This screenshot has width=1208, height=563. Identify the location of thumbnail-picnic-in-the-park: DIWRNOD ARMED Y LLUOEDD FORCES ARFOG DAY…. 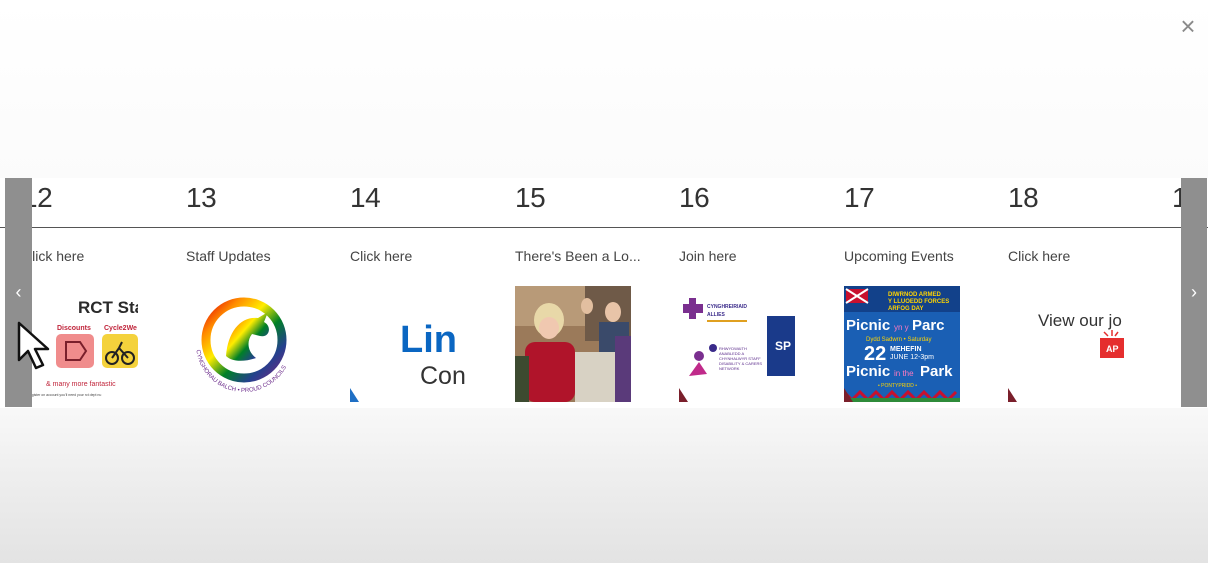
(902, 344).